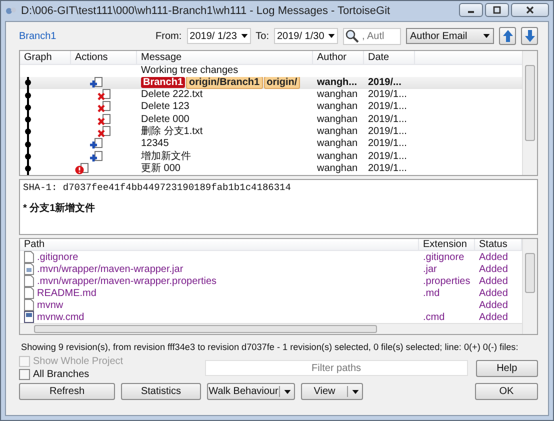  What do you see at coordinates (271, 257) in the screenshot?
I see `file-row: .gitignore .gitignore Added` at bounding box center [271, 257].